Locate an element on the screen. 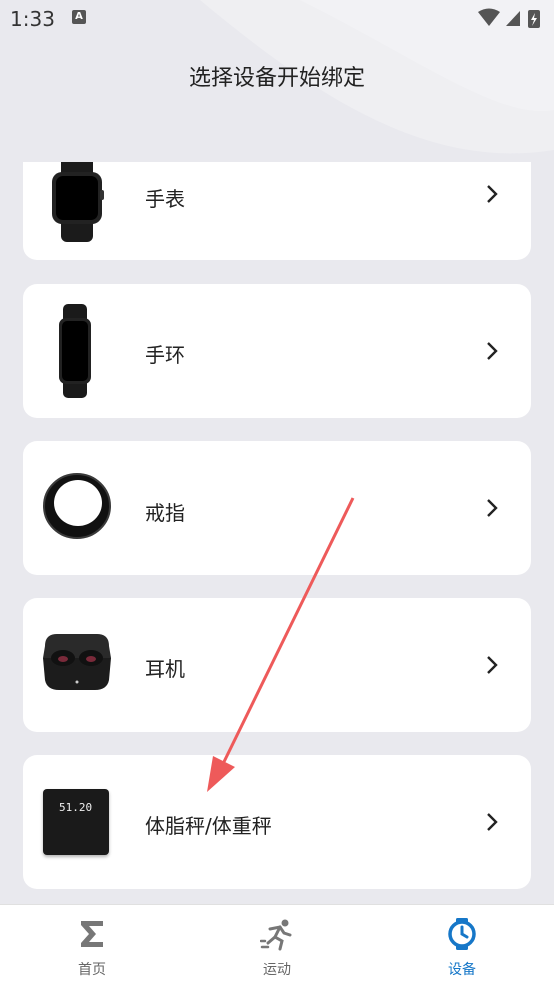 This screenshot has width=554, height=985. scale-reading: 51.20 is located at coordinates (76, 807).